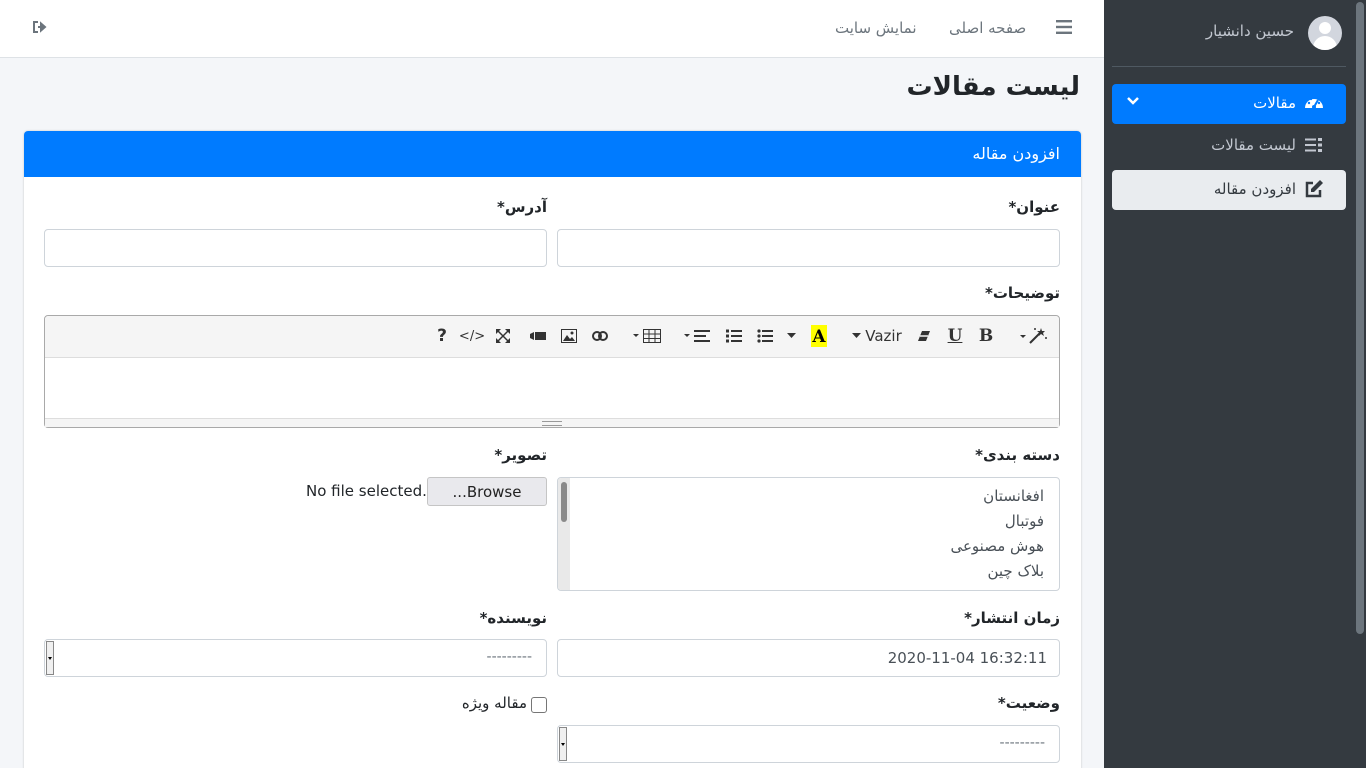  Describe the element at coordinates (552, 371) in the screenshot. I see `rich-text-editor: B U Vazir A </> ?` at that location.